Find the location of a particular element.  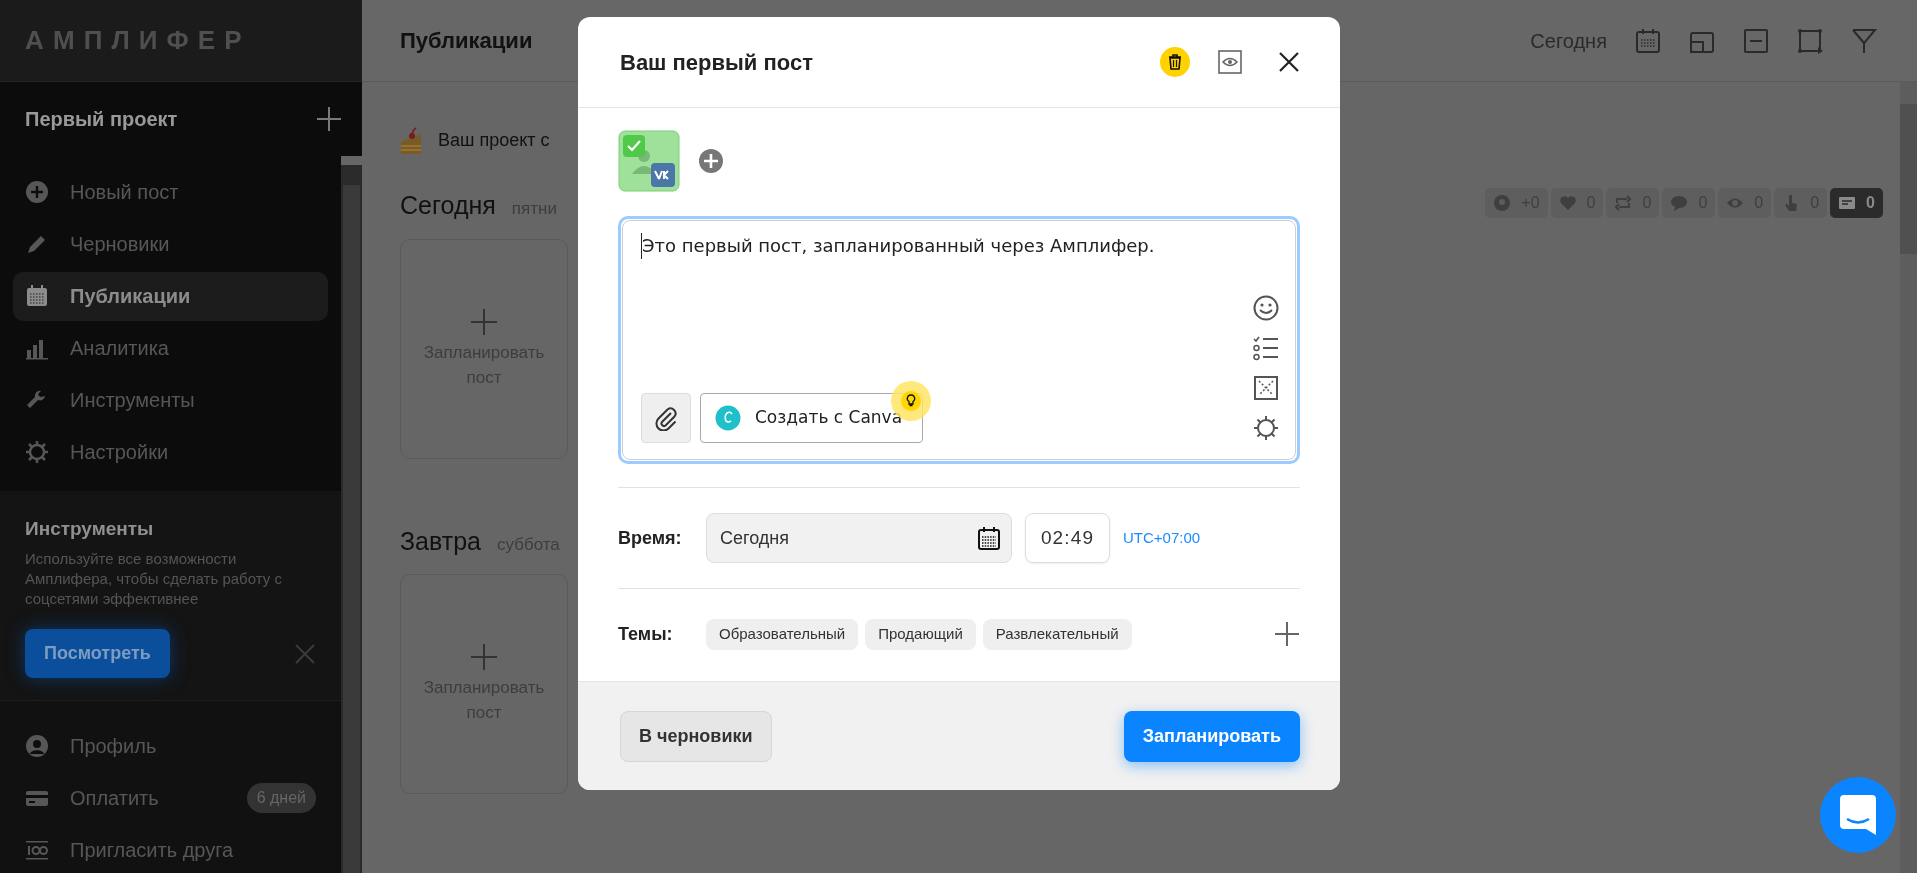

page-title: Публикации is located at coordinates (466, 41).